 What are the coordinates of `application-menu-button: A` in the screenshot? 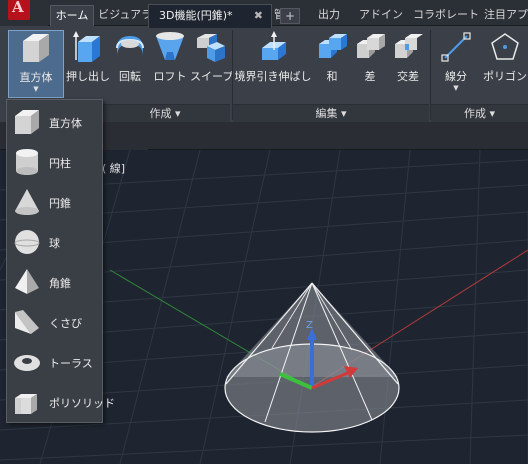 It's located at (24, 13).